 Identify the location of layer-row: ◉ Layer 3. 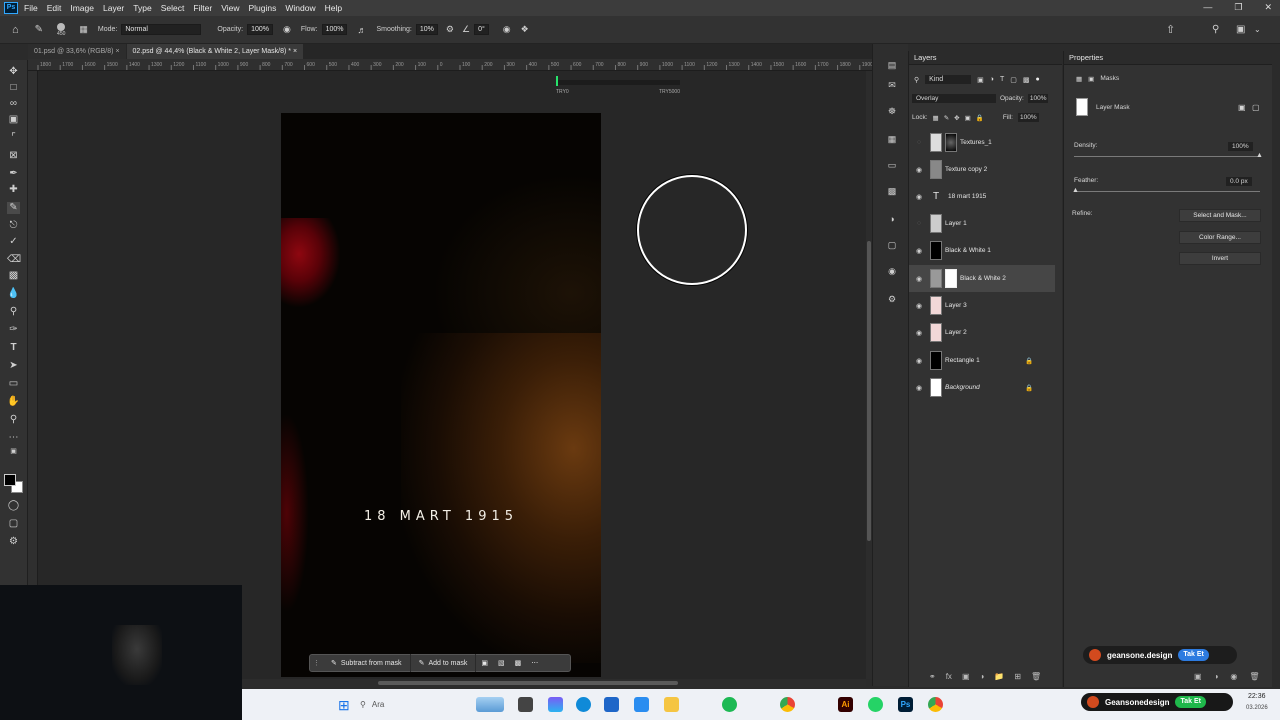
(982, 305).